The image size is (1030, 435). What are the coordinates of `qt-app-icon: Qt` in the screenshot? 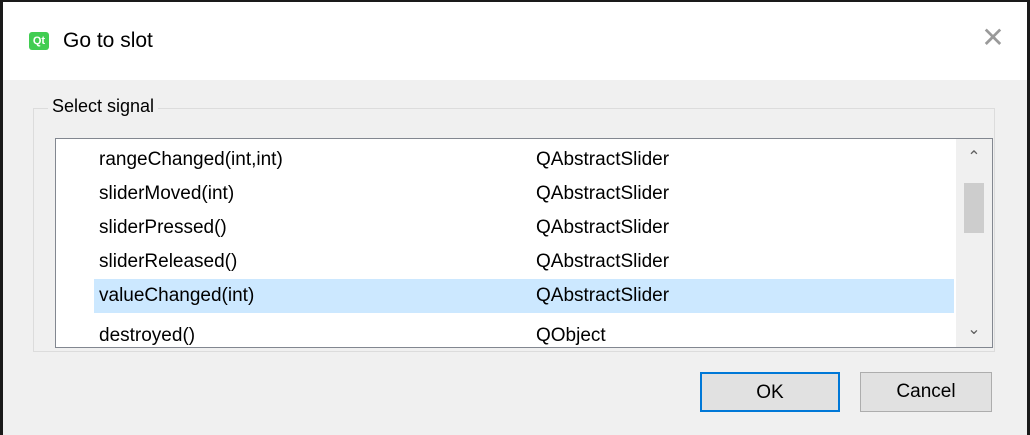 It's located at (39, 41).